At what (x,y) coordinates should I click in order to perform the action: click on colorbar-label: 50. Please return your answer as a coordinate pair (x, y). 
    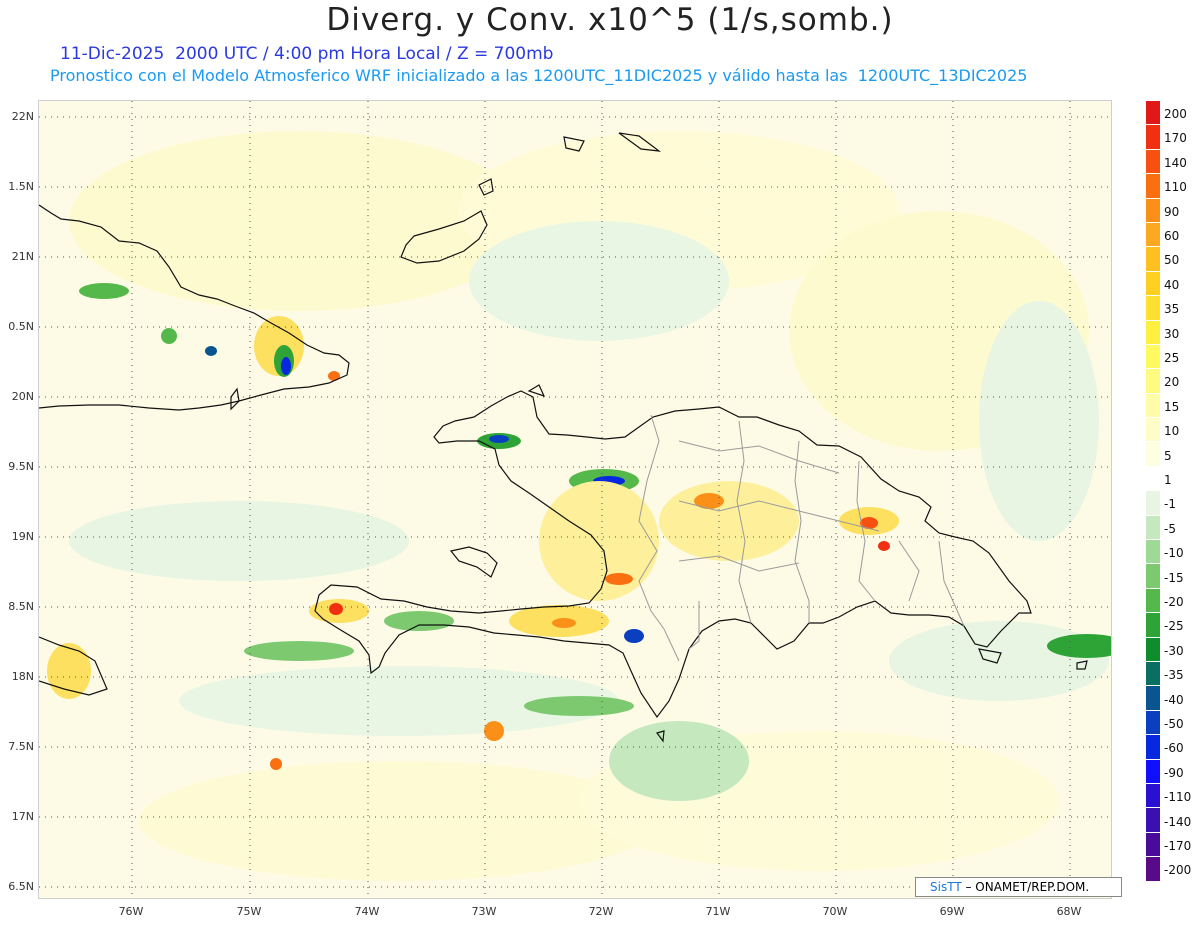
    Looking at the image, I should click on (1172, 260).